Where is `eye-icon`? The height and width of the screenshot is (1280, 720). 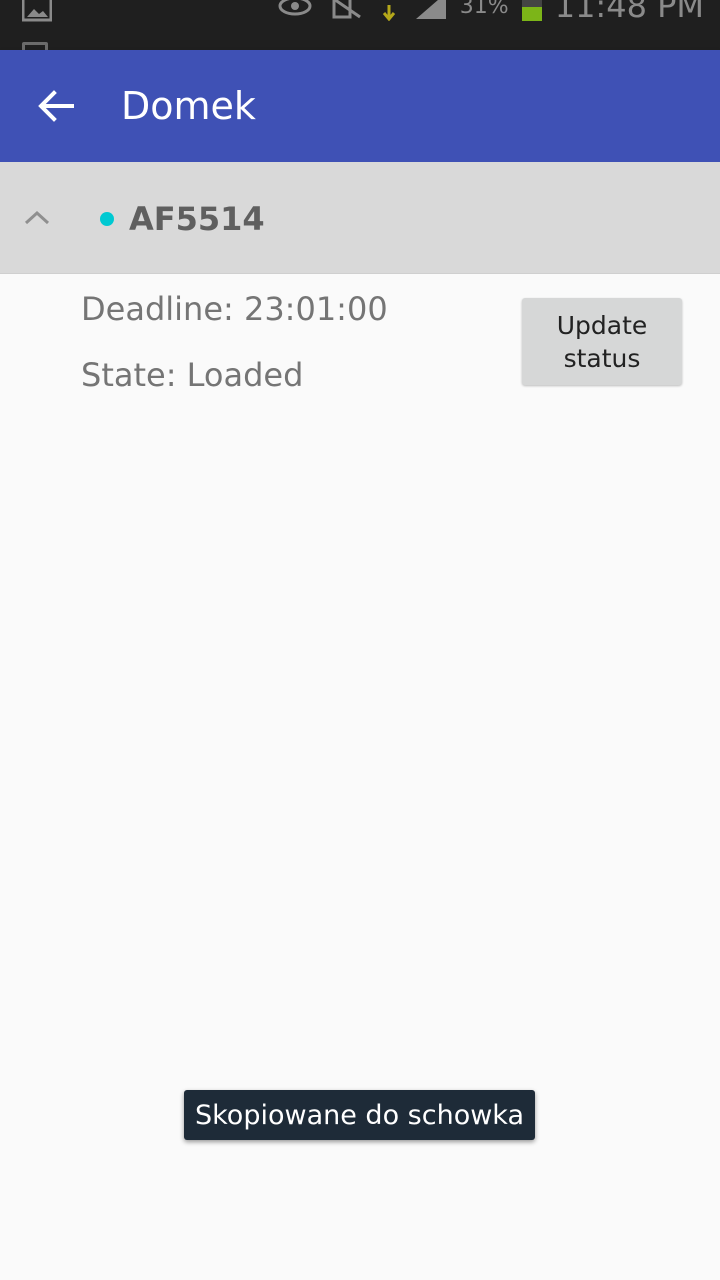 eye-icon is located at coordinates (295, 8).